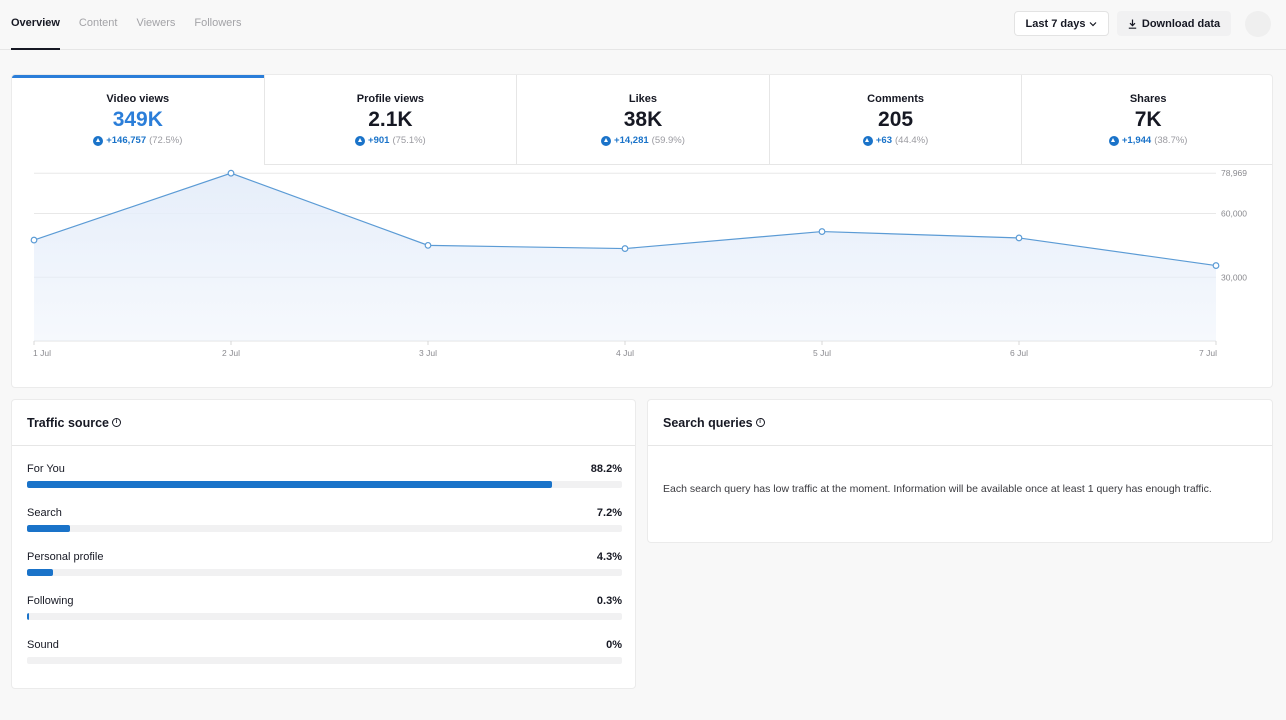 The image size is (1286, 720). What do you see at coordinates (631, 140) in the screenshot?
I see `metric-change-value: +14,281` at bounding box center [631, 140].